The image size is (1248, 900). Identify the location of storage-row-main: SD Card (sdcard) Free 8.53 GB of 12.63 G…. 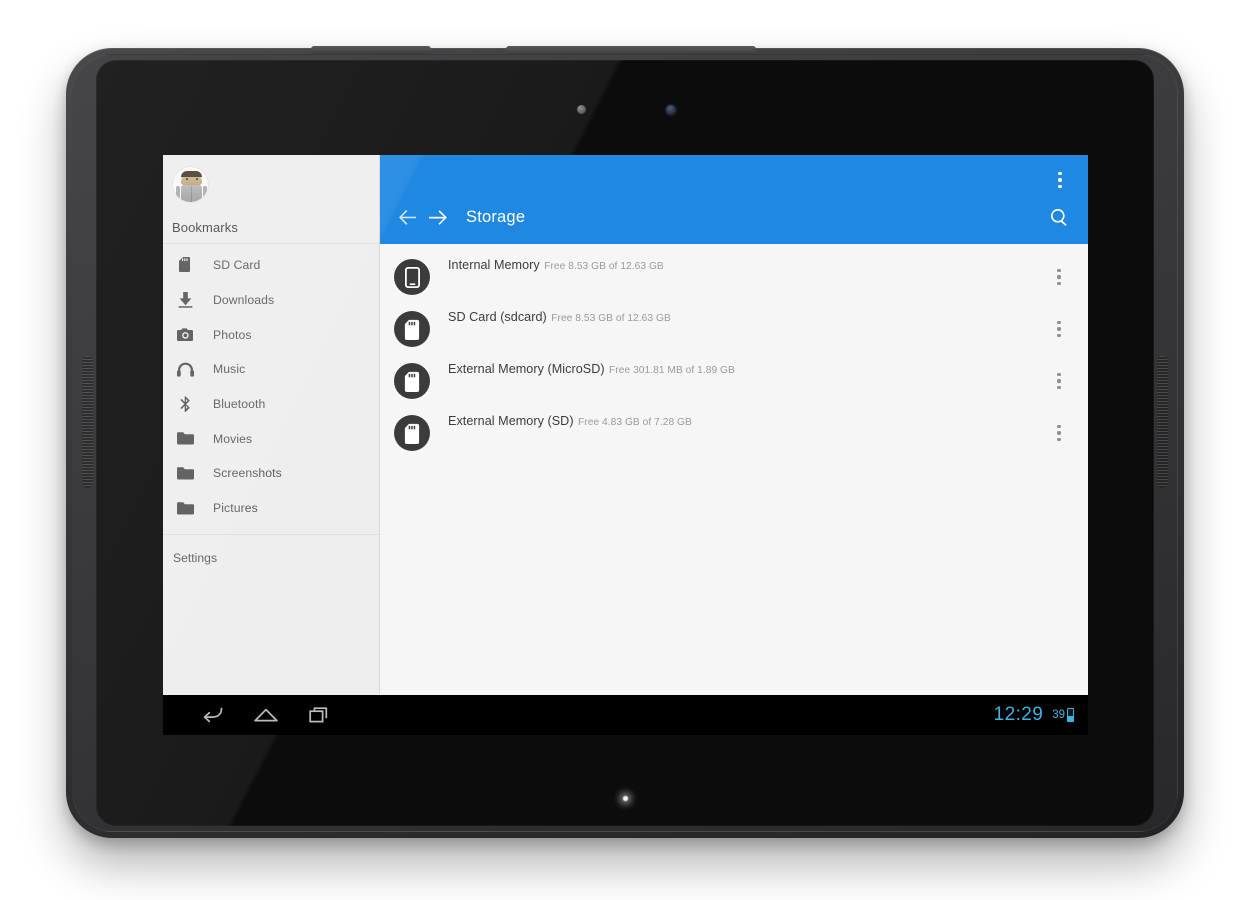
(738, 315).